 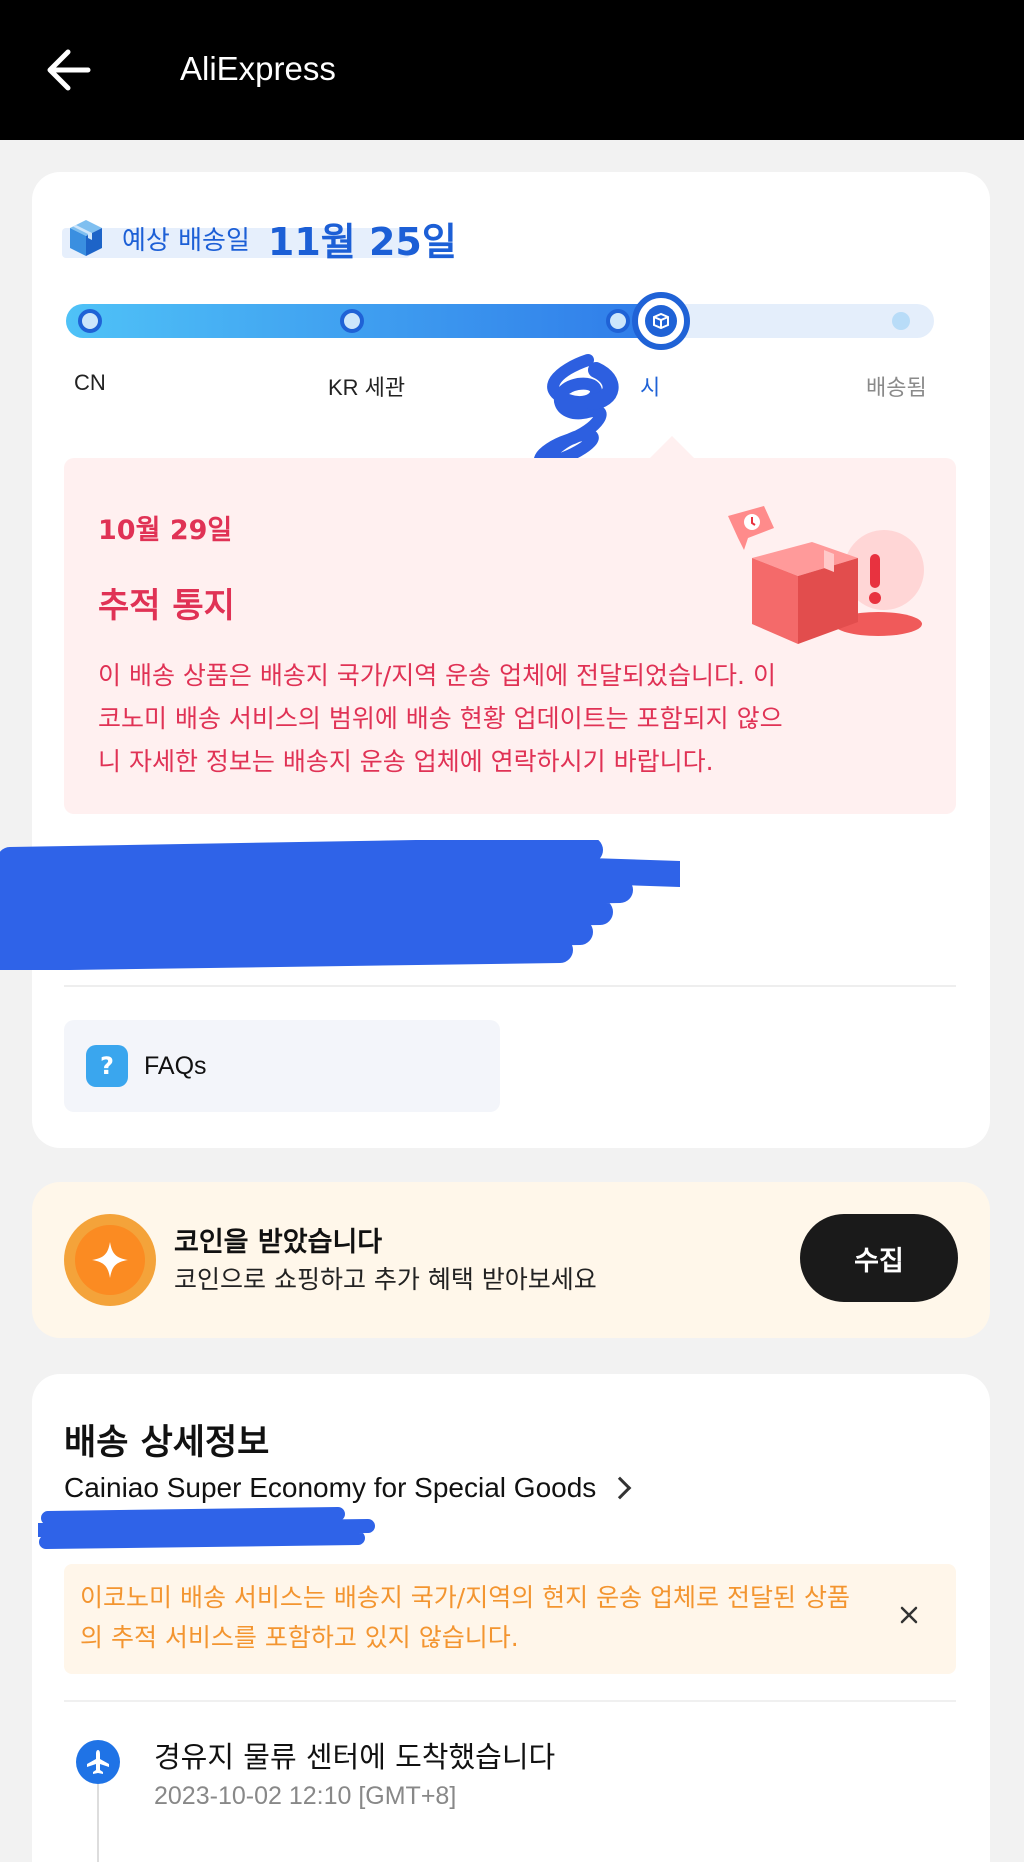 What do you see at coordinates (107, 1066) in the screenshot?
I see `question-icon: ?` at bounding box center [107, 1066].